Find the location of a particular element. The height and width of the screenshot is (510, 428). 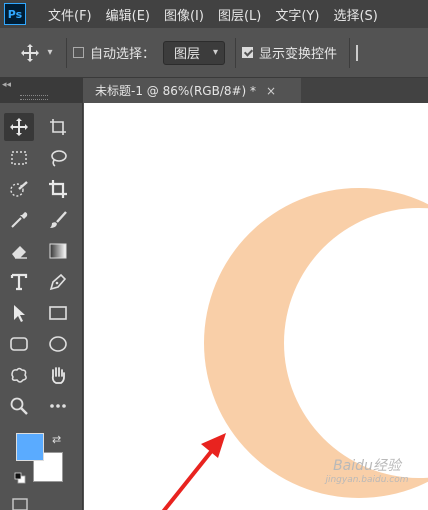

quick-select-tool is located at coordinates (19, 189).